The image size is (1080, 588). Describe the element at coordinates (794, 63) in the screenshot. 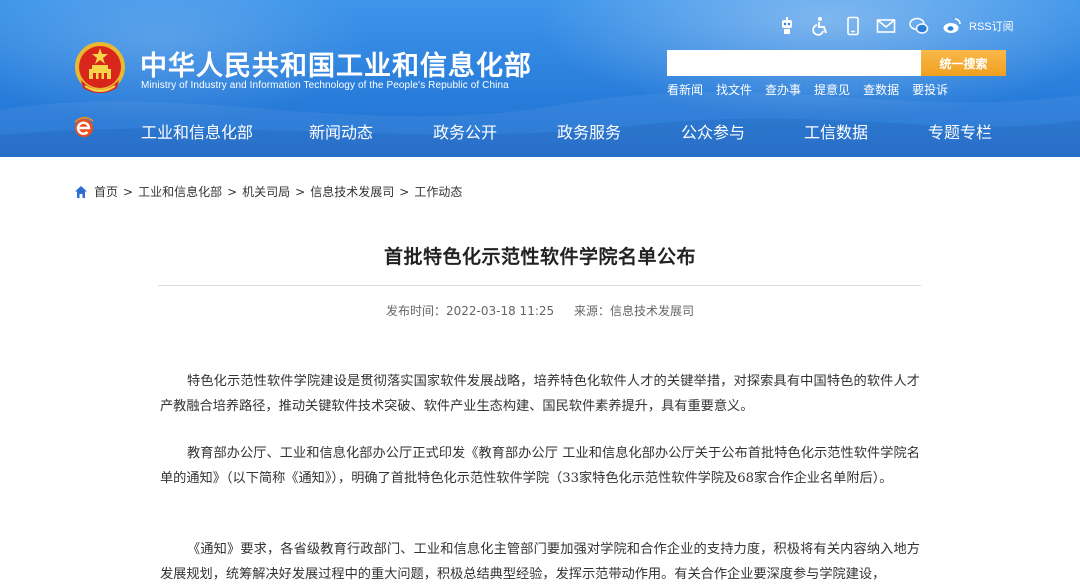

I see `search-input` at that location.